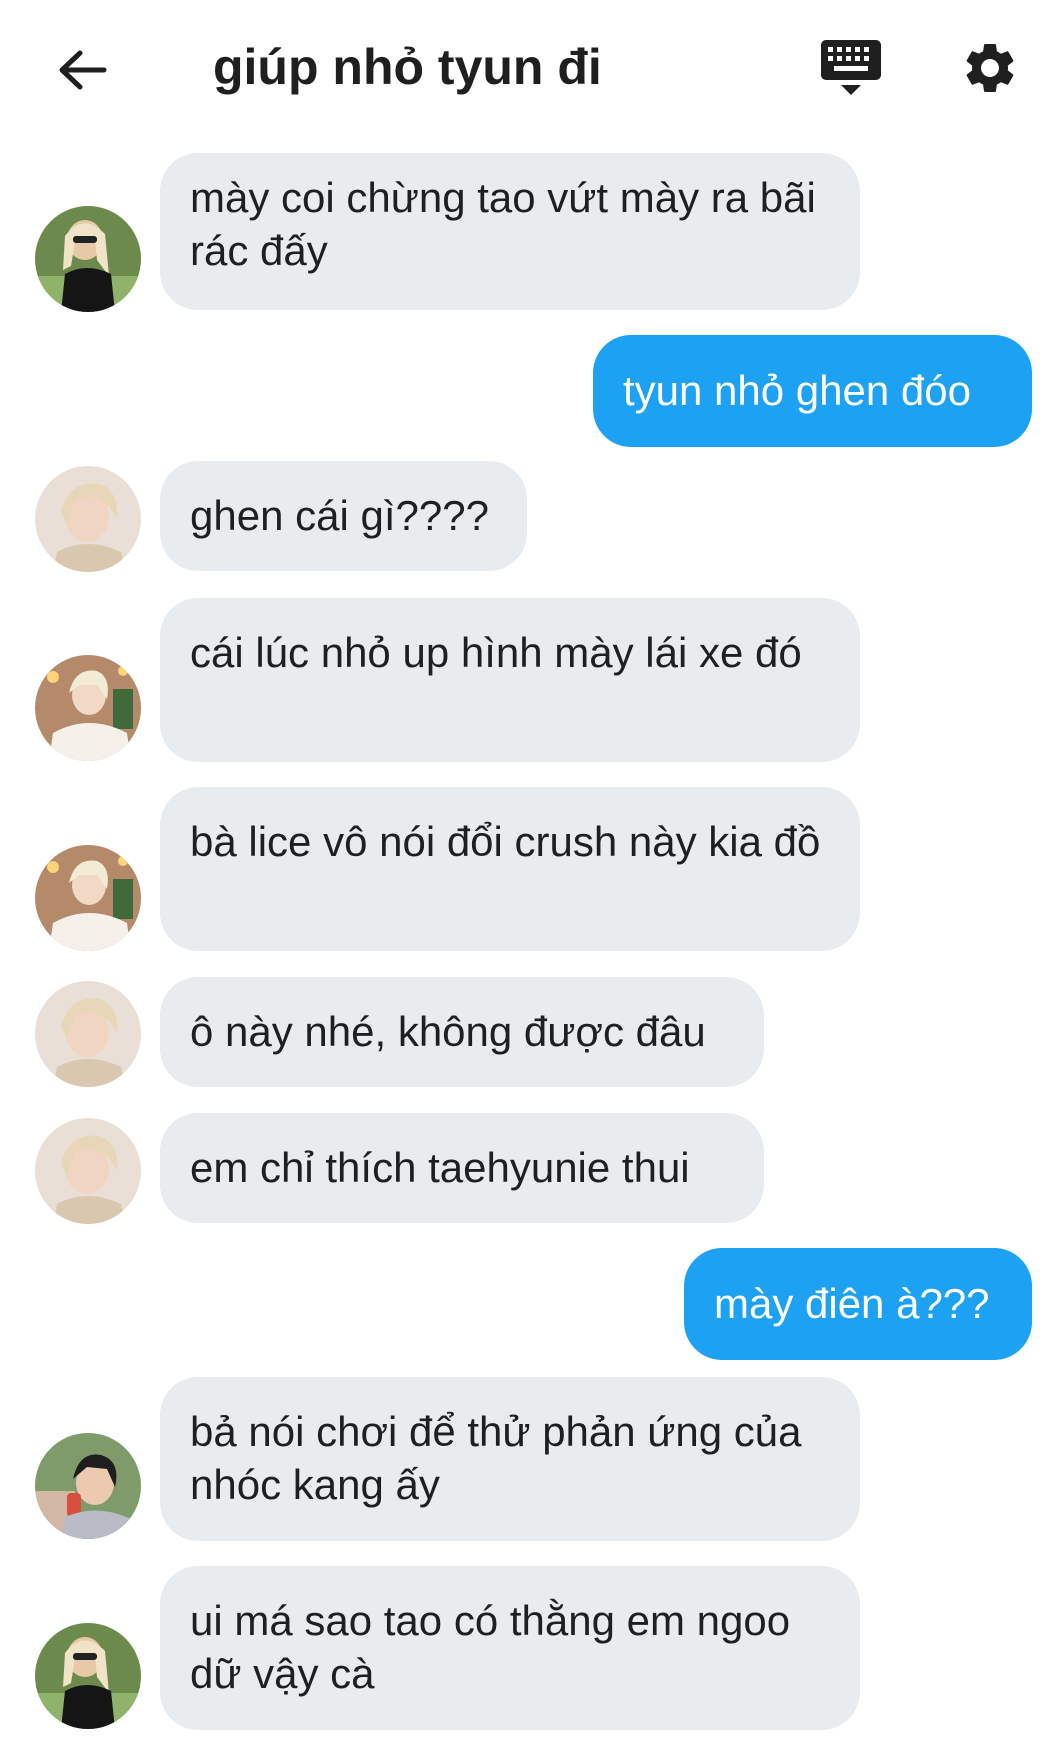 This screenshot has height=1763, width=1055. I want to click on message-bubble-incoming: bà lice vô nói đổi crush này kia đồ, so click(510, 869).